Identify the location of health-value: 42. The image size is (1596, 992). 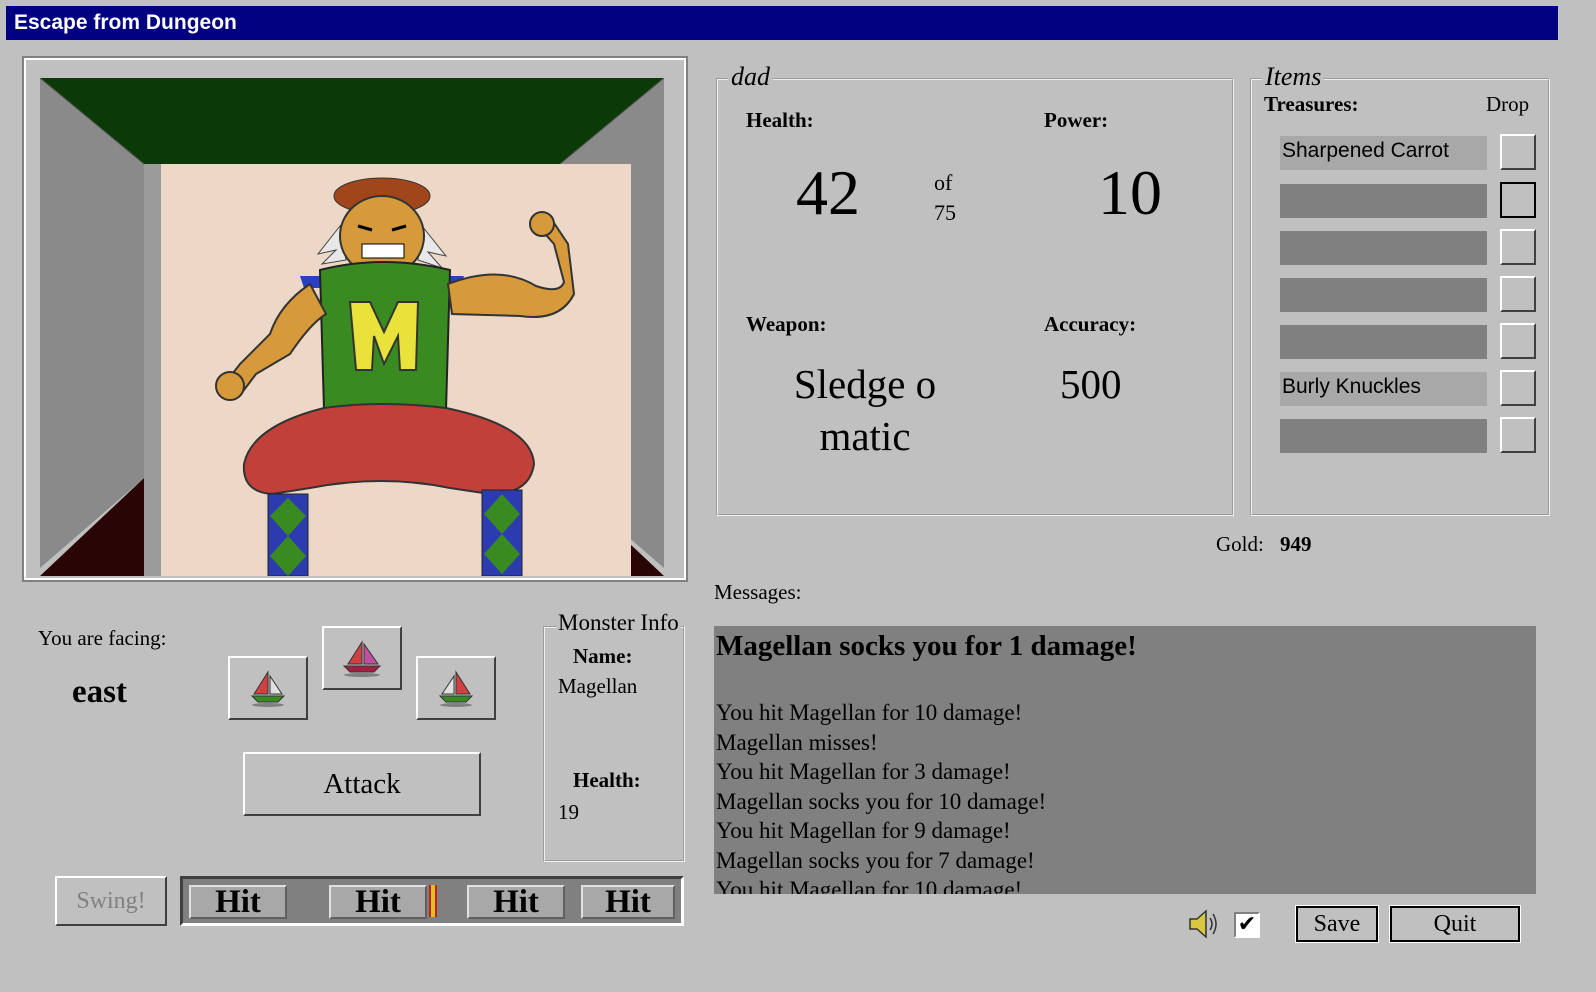
(828, 192).